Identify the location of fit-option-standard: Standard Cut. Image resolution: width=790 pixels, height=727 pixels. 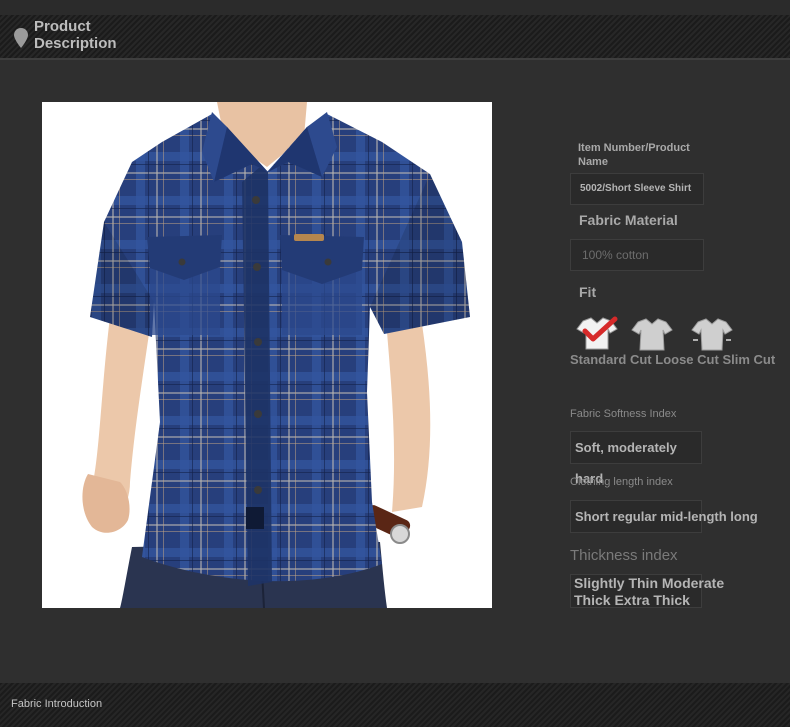
(611, 359).